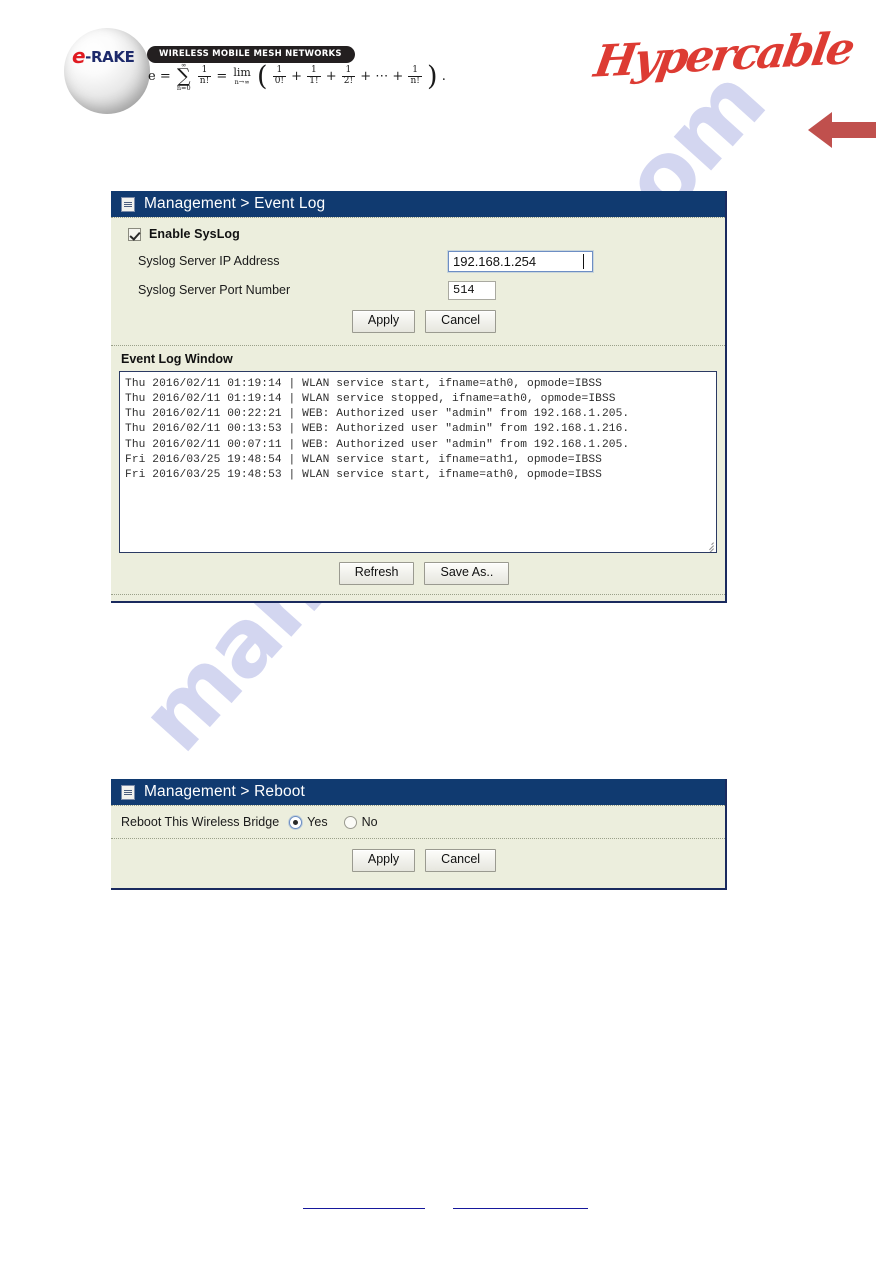 Image resolution: width=893 pixels, height=1263 pixels. Describe the element at coordinates (224, 791) in the screenshot. I see `reboot-panel-title: Management > Reboot` at that location.